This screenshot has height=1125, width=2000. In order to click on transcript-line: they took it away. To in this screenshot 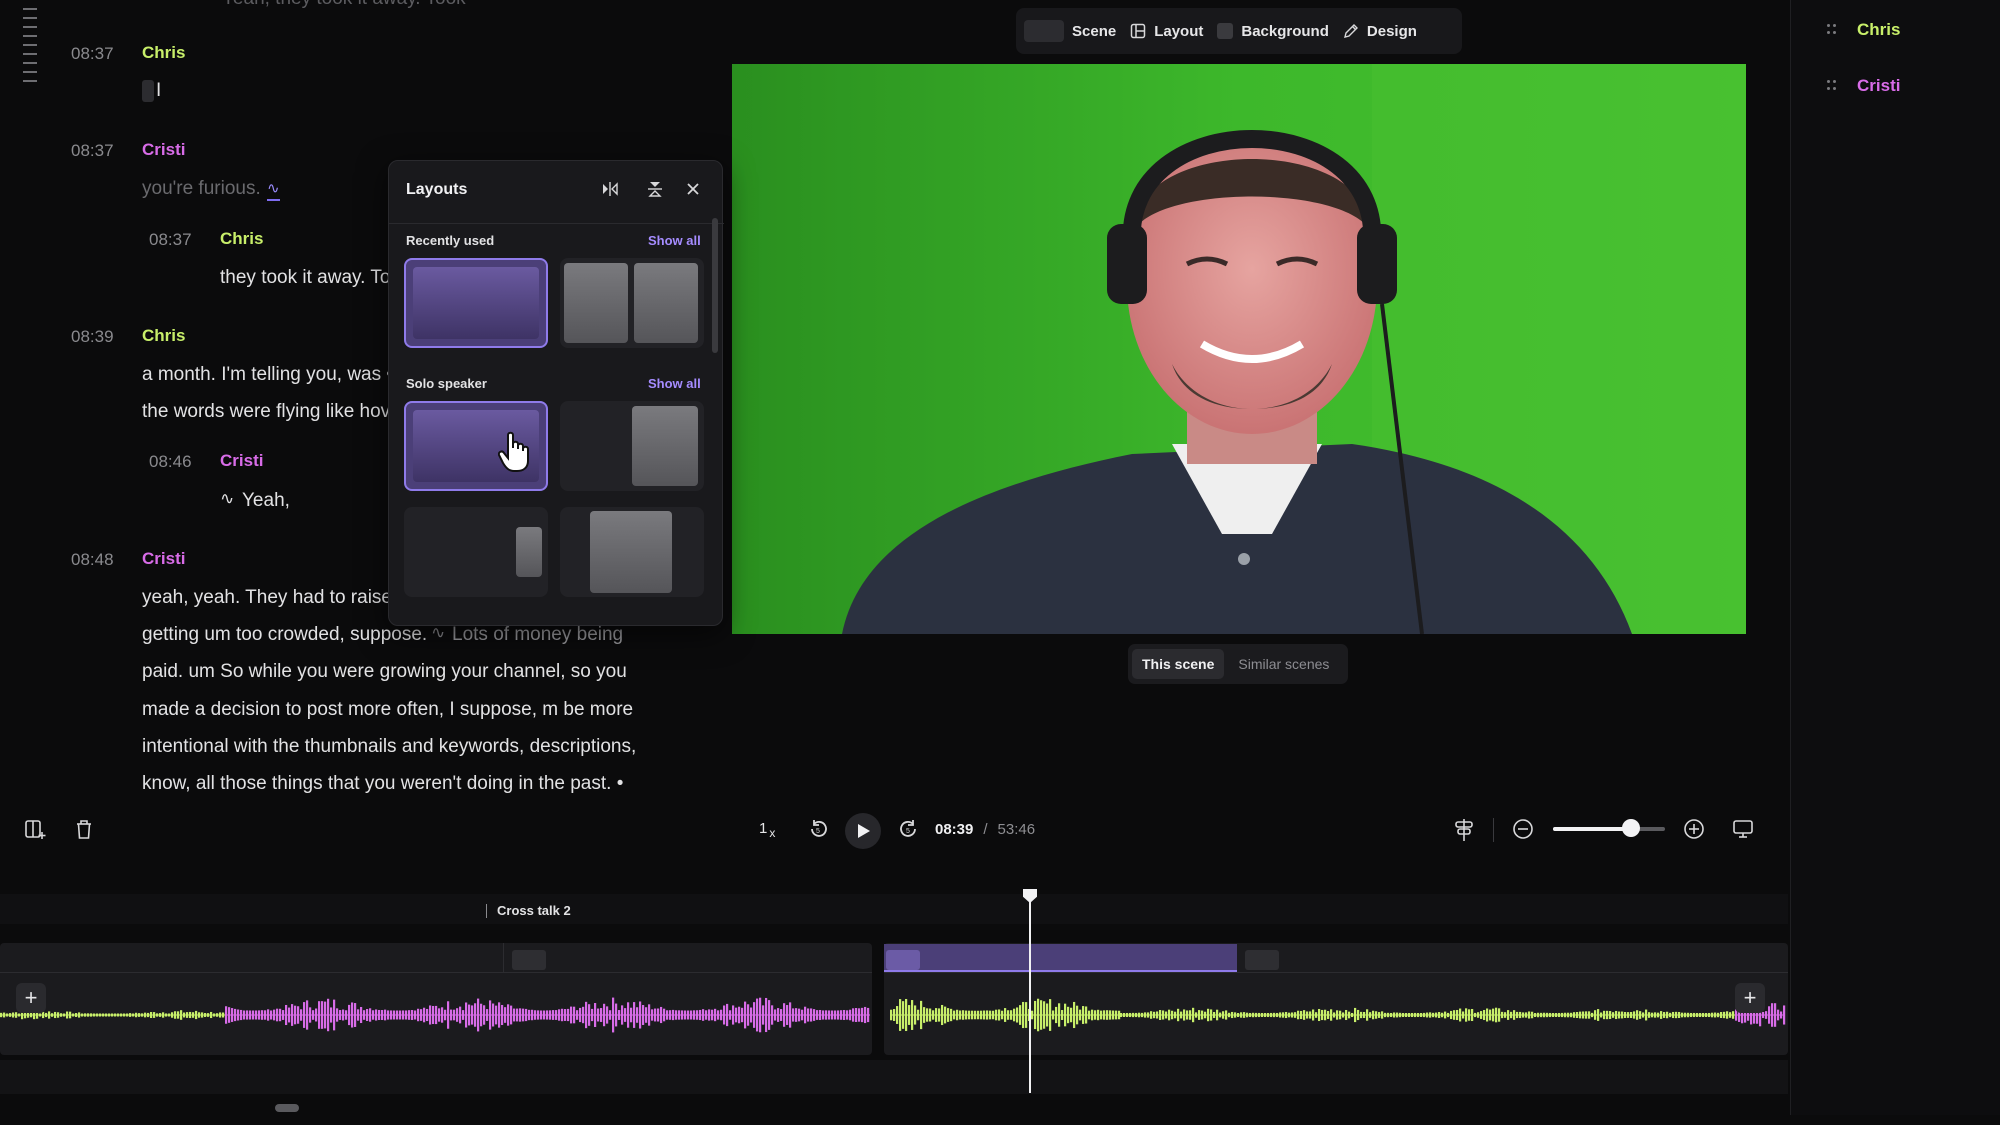, I will do `click(305, 278)`.